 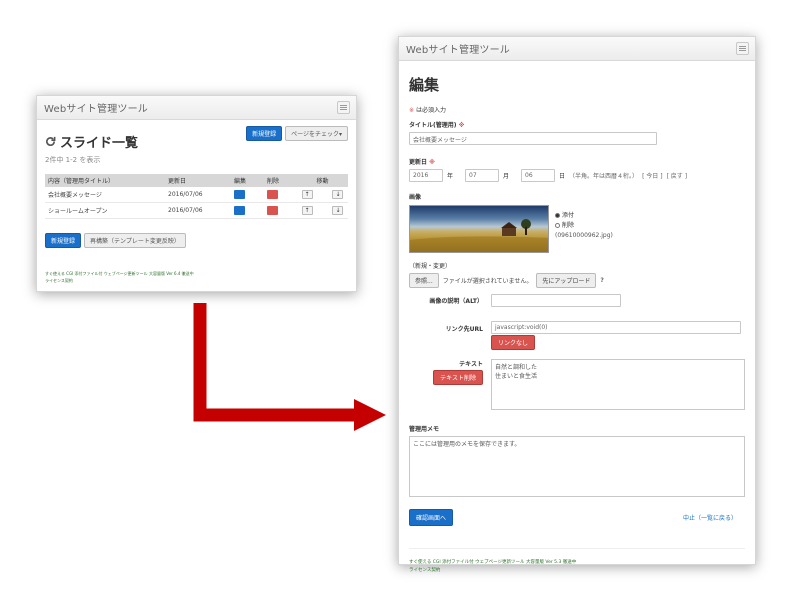 What do you see at coordinates (464, 329) in the screenshot?
I see `link-label: リンク先URL` at bounding box center [464, 329].